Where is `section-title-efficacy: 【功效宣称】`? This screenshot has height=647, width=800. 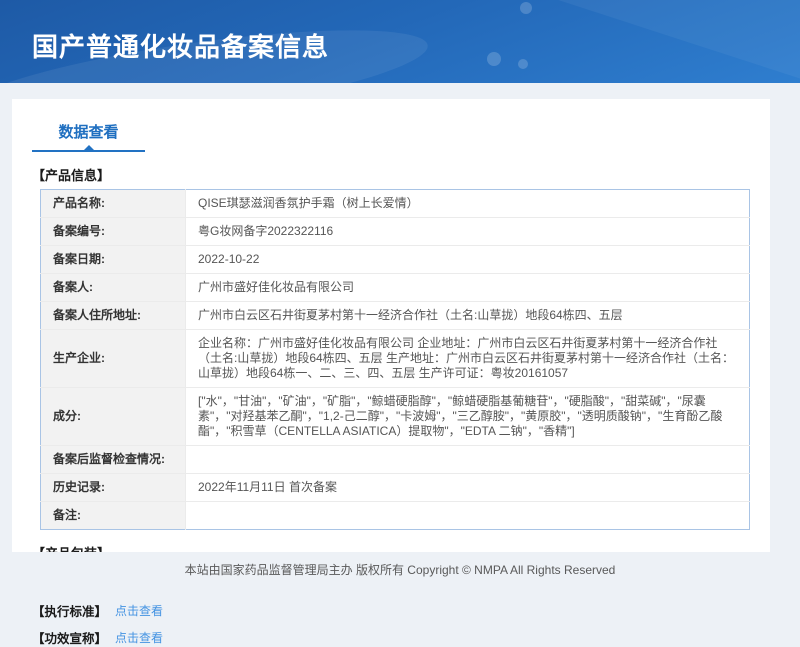 section-title-efficacy: 【功效宣称】 is located at coordinates (70, 639).